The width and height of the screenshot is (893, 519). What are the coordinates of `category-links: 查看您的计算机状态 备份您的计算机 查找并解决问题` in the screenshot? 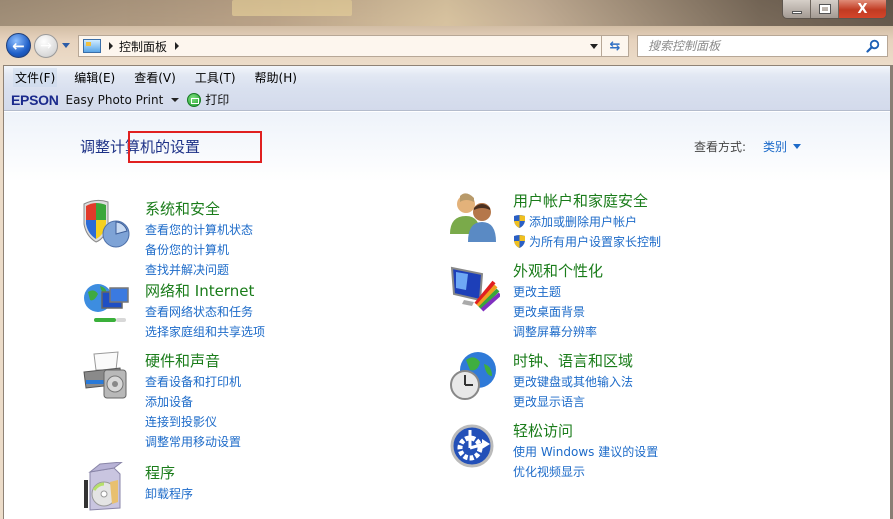 It's located at (199, 249).